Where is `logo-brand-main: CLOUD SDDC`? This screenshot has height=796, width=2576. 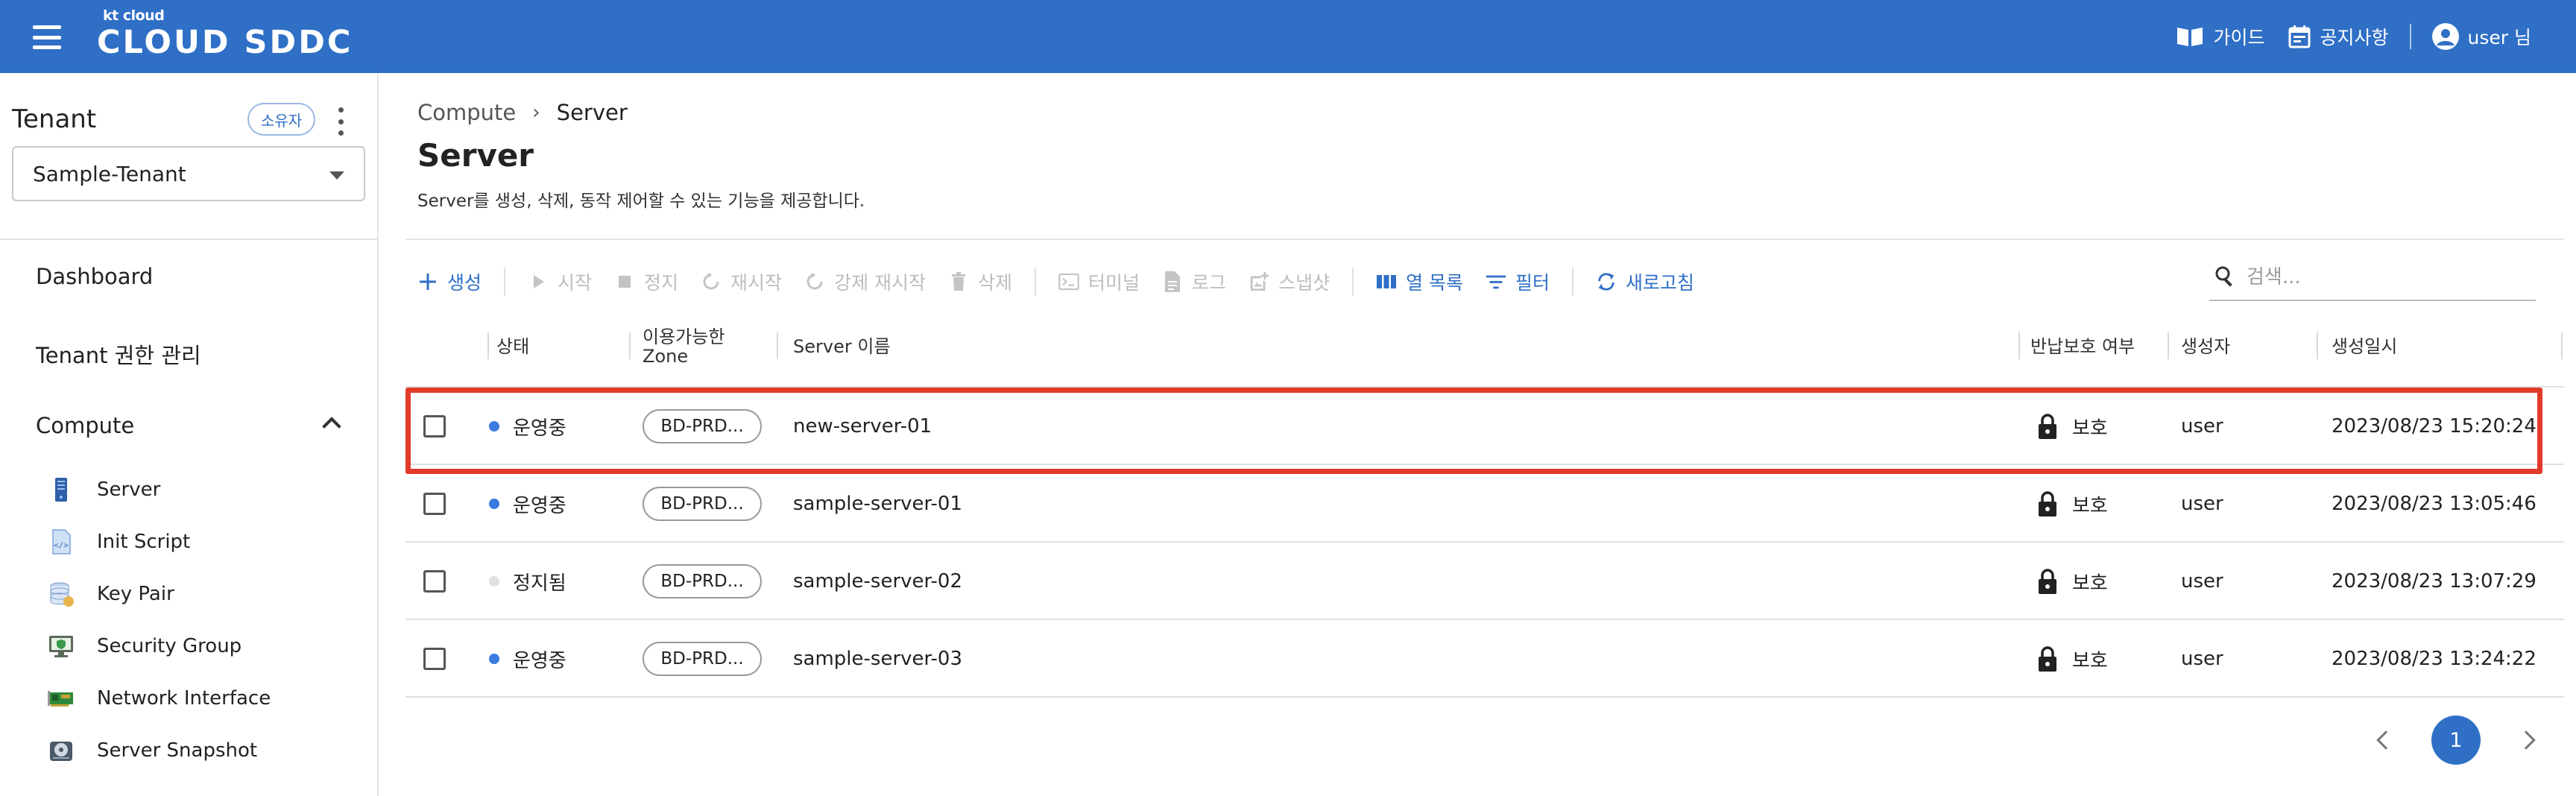
logo-brand-main: CLOUD SDDC is located at coordinates (225, 42).